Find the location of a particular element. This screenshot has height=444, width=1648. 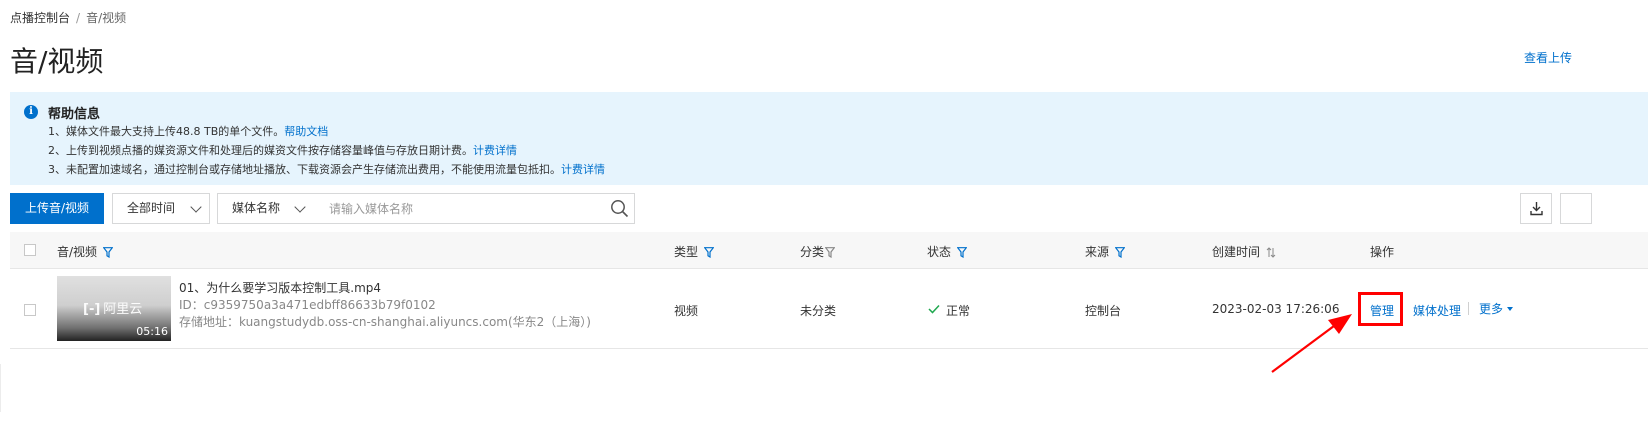

help-line-text: 2、上传到视频点播的媒资源文件和处理后的媒资文件按存储容量峰值与存放日期计费。 is located at coordinates (260, 150).